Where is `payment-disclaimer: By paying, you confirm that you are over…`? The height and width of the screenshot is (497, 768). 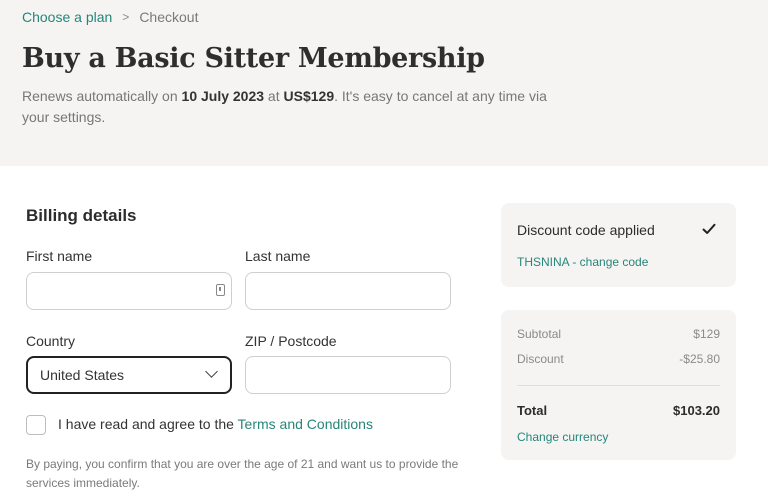 payment-disclaimer: By paying, you confirm that you are over… is located at coordinates (242, 473).